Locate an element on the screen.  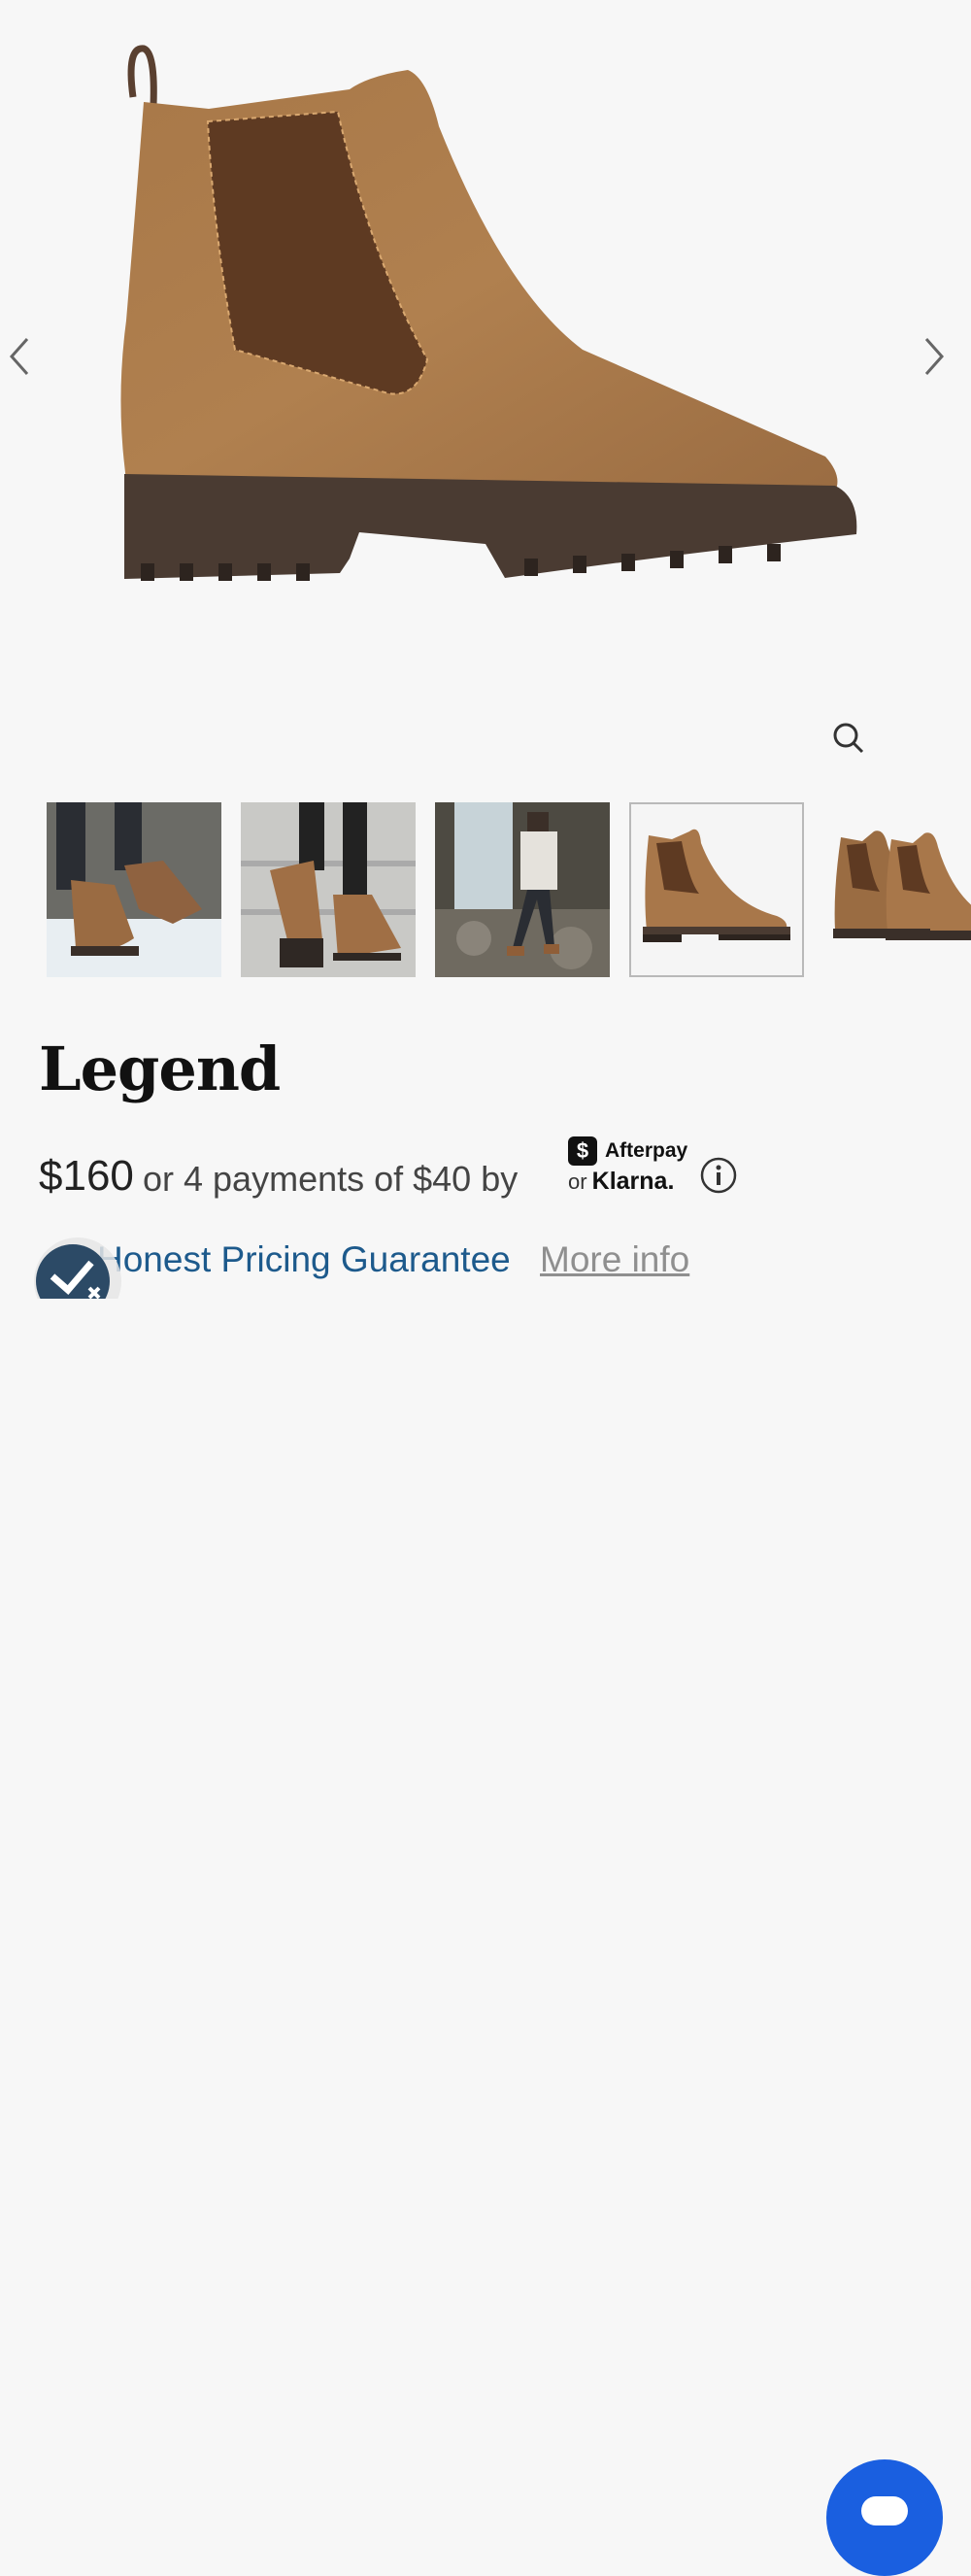
afterpay-logo: $ Afterpay is located at coordinates (628, 1151).